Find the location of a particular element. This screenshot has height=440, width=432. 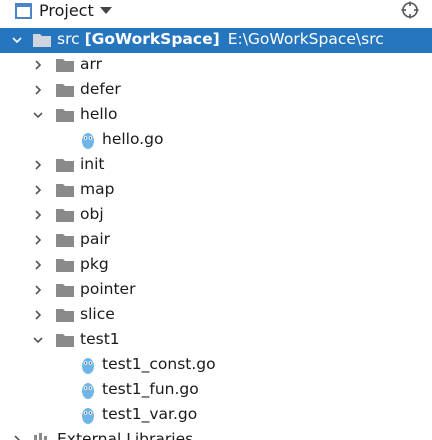

tree-item-pair: pair is located at coordinates (216, 240).